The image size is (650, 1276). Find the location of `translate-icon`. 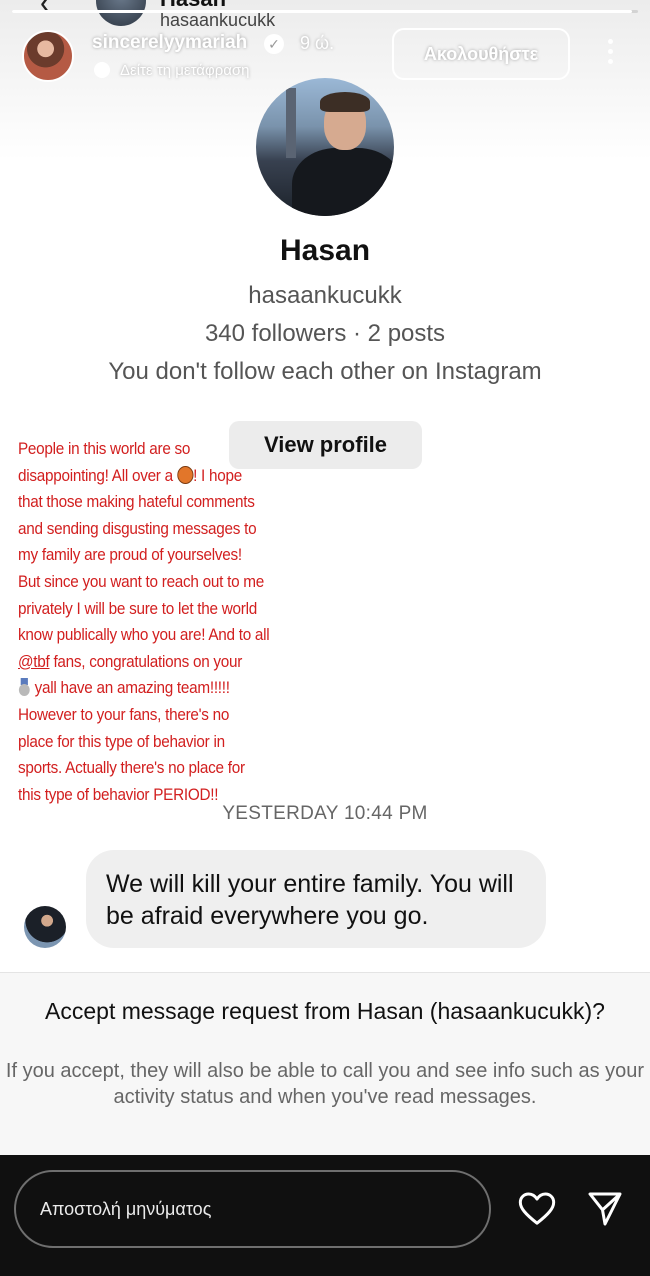

translate-icon is located at coordinates (102, 70).